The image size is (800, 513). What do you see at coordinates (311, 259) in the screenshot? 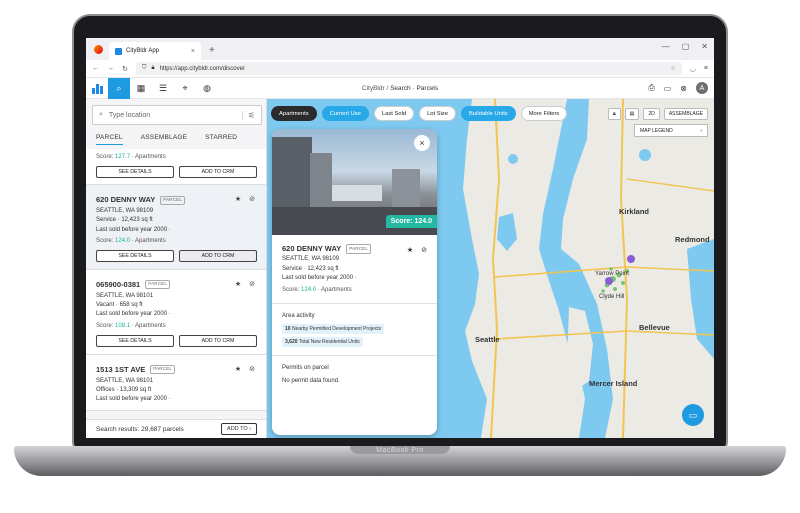
I see `popup-city: SEATTLE, WA 98109` at bounding box center [311, 259].